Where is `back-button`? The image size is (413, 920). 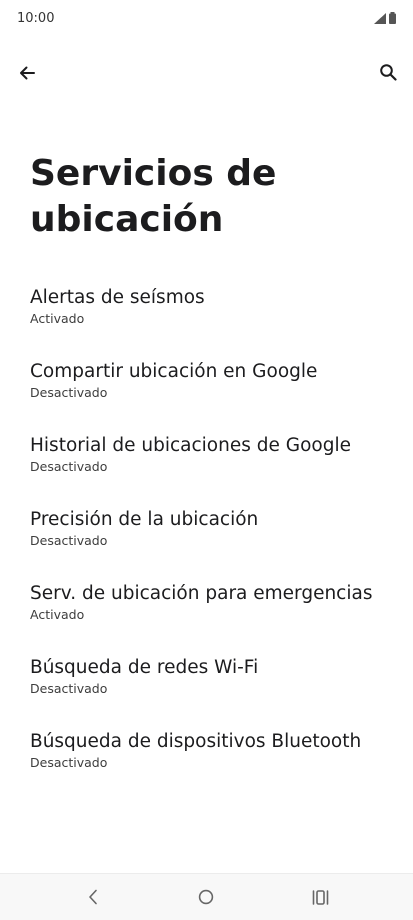 back-button is located at coordinates (27, 73).